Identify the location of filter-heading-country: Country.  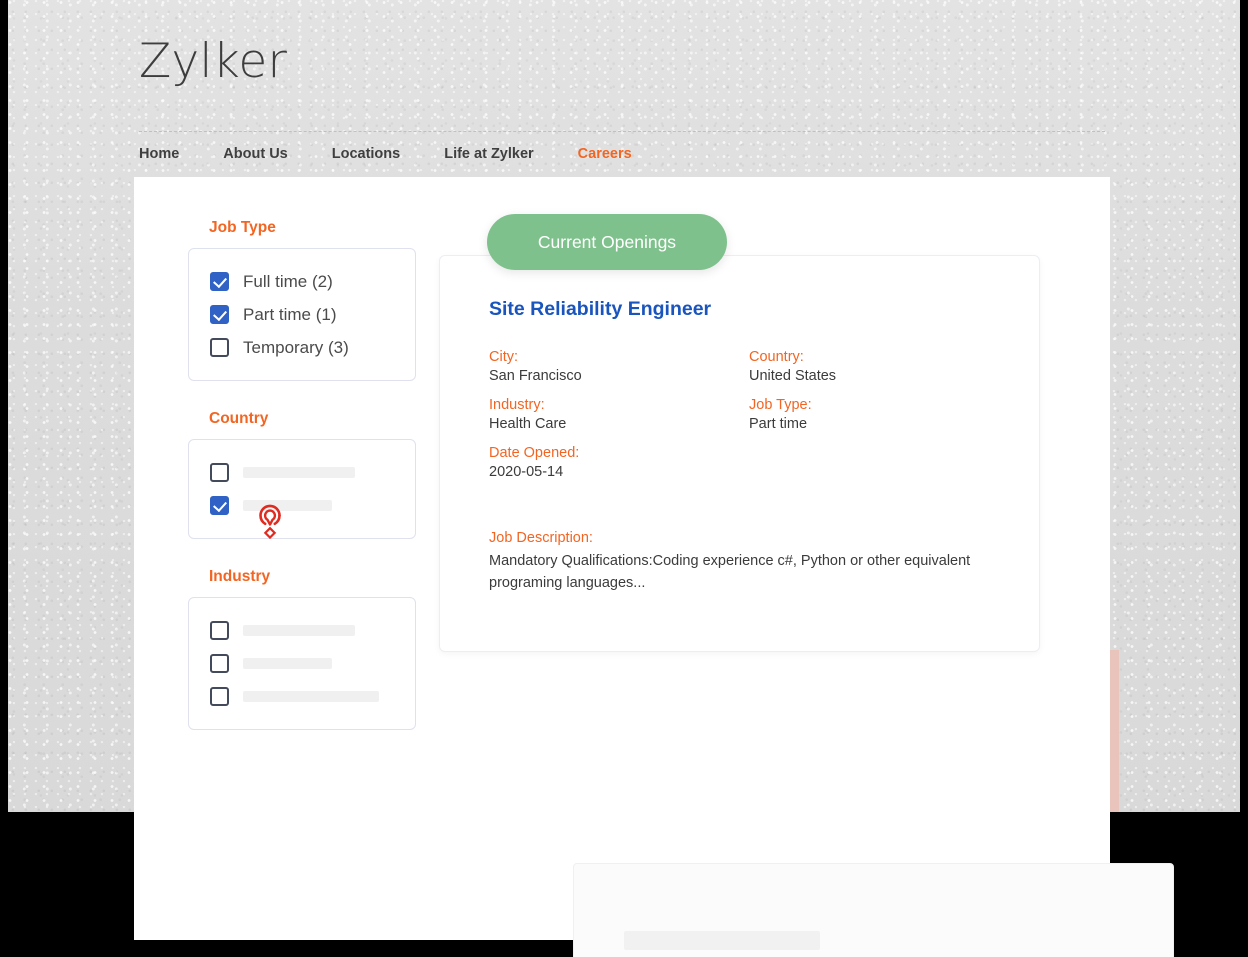
(239, 418).